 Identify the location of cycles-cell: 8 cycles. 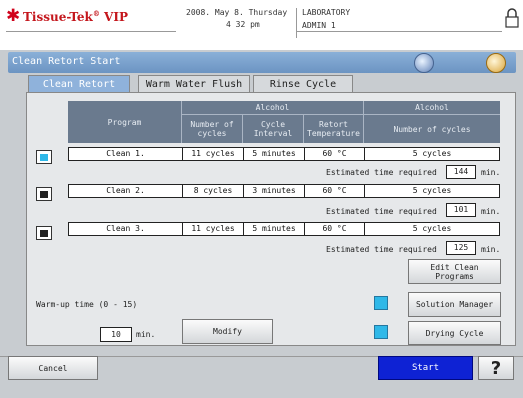
(213, 191).